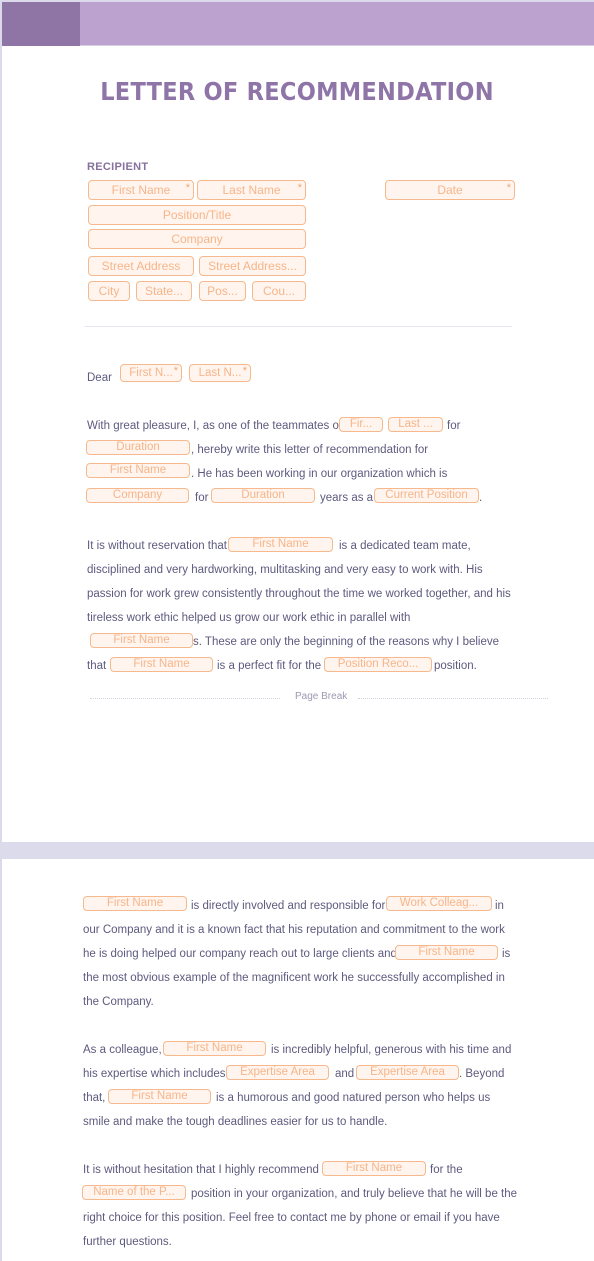 This screenshot has width=594, height=1261. I want to click on position-title-field: Position/Title, so click(197, 215).